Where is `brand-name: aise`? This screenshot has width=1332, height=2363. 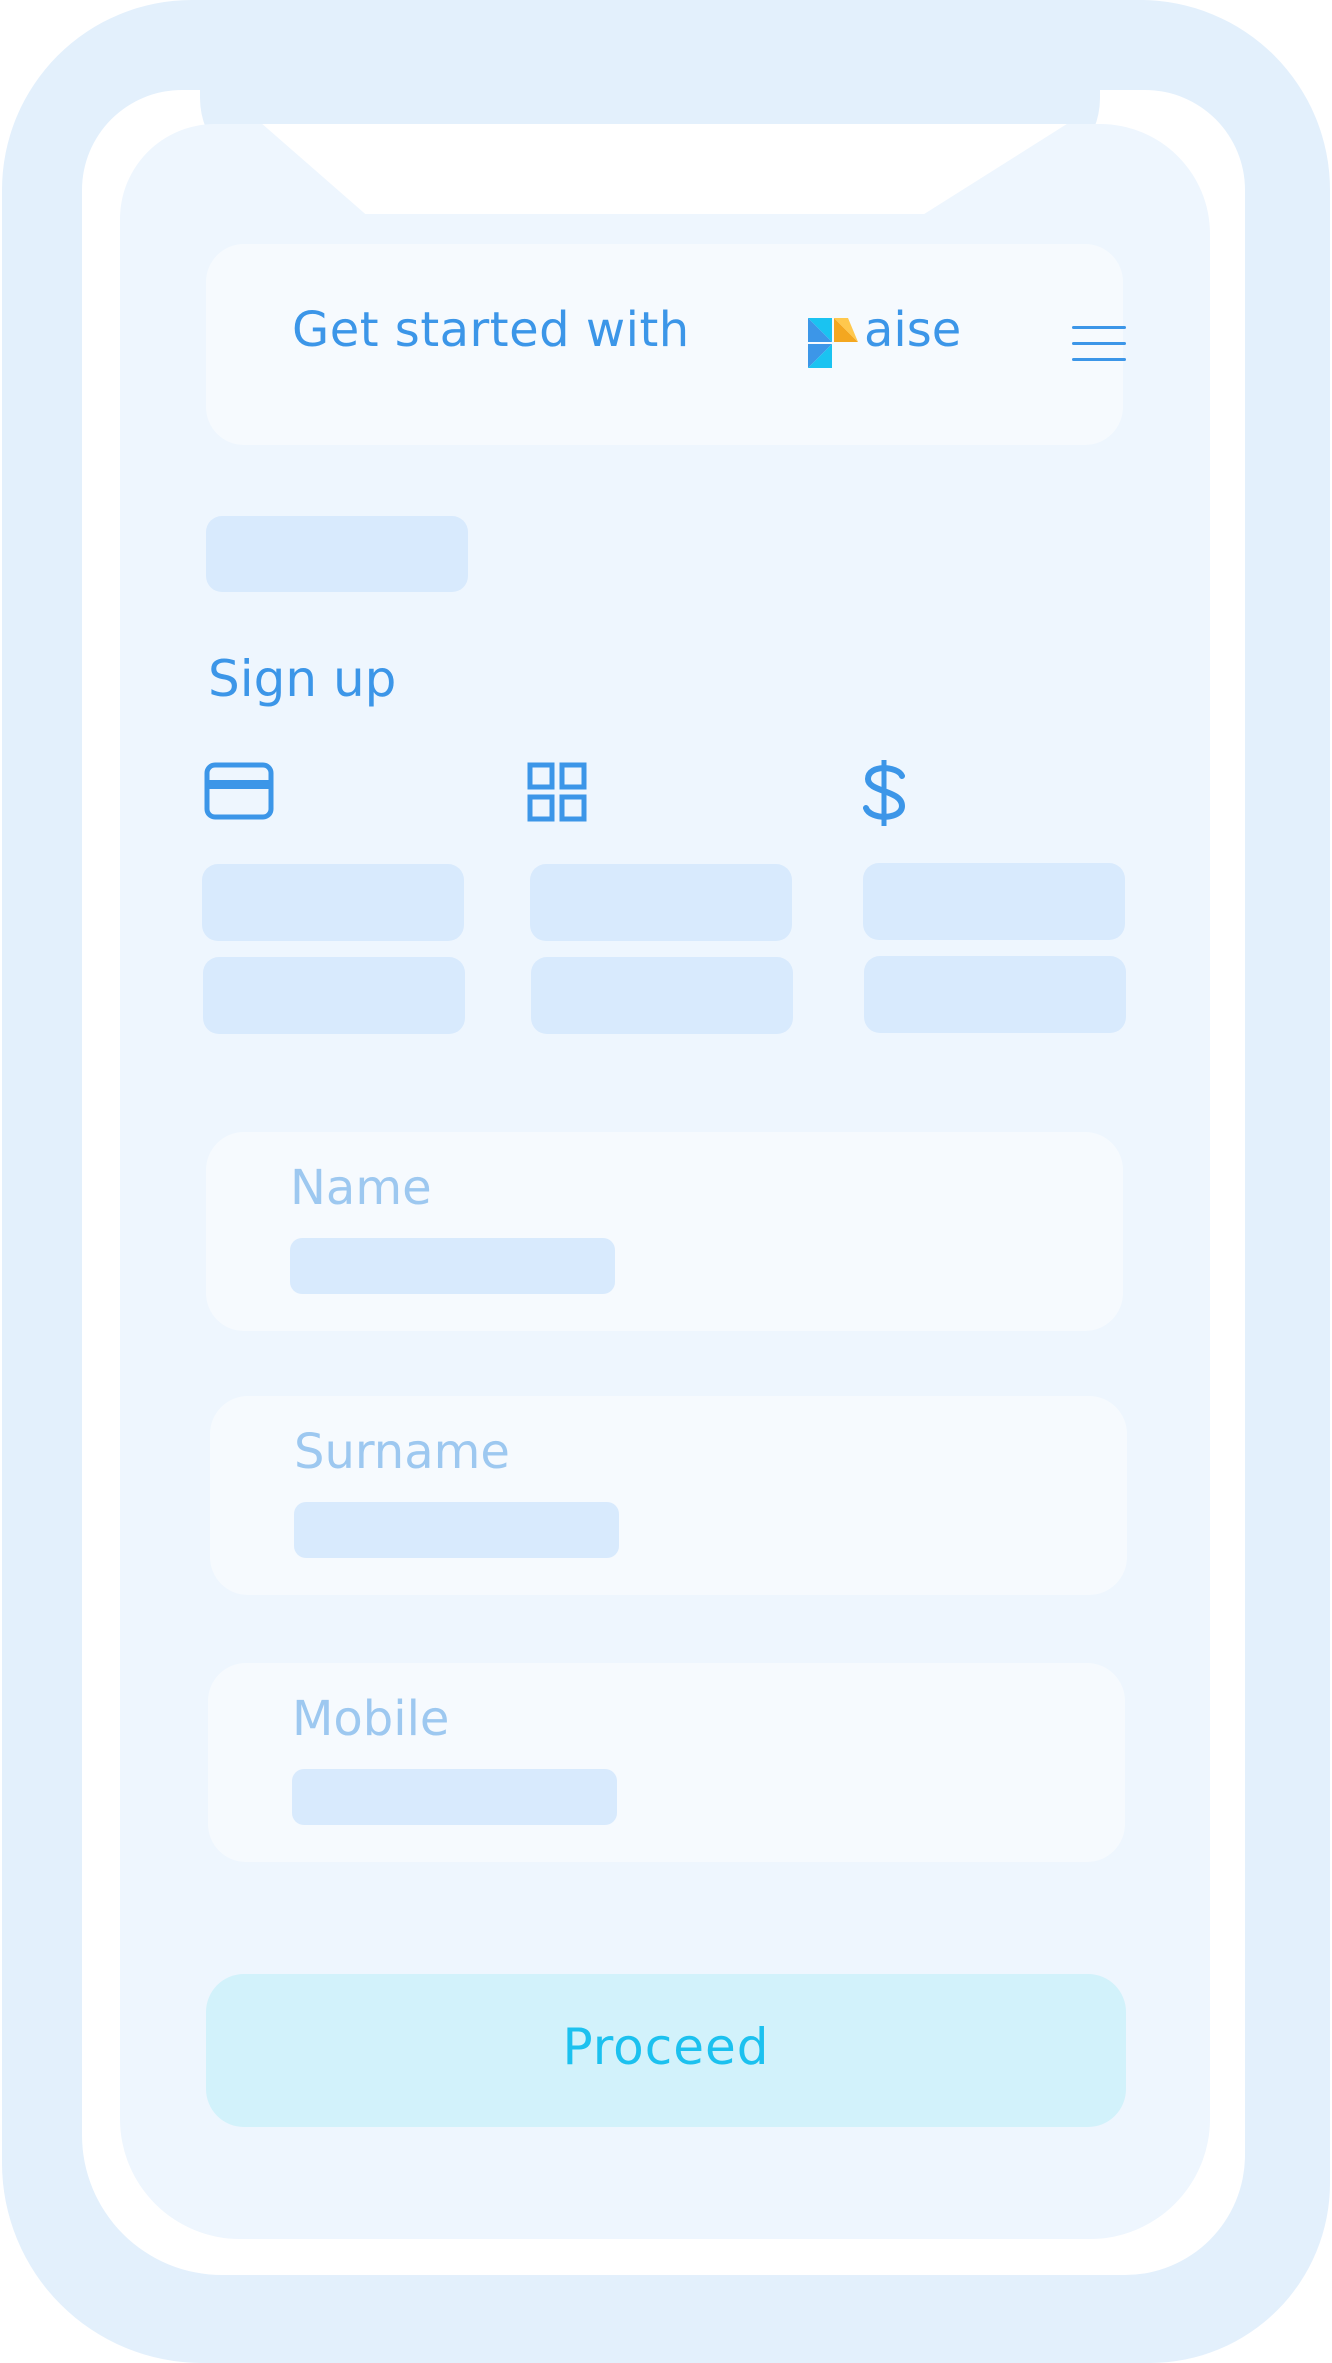
brand-name: aise is located at coordinates (913, 330).